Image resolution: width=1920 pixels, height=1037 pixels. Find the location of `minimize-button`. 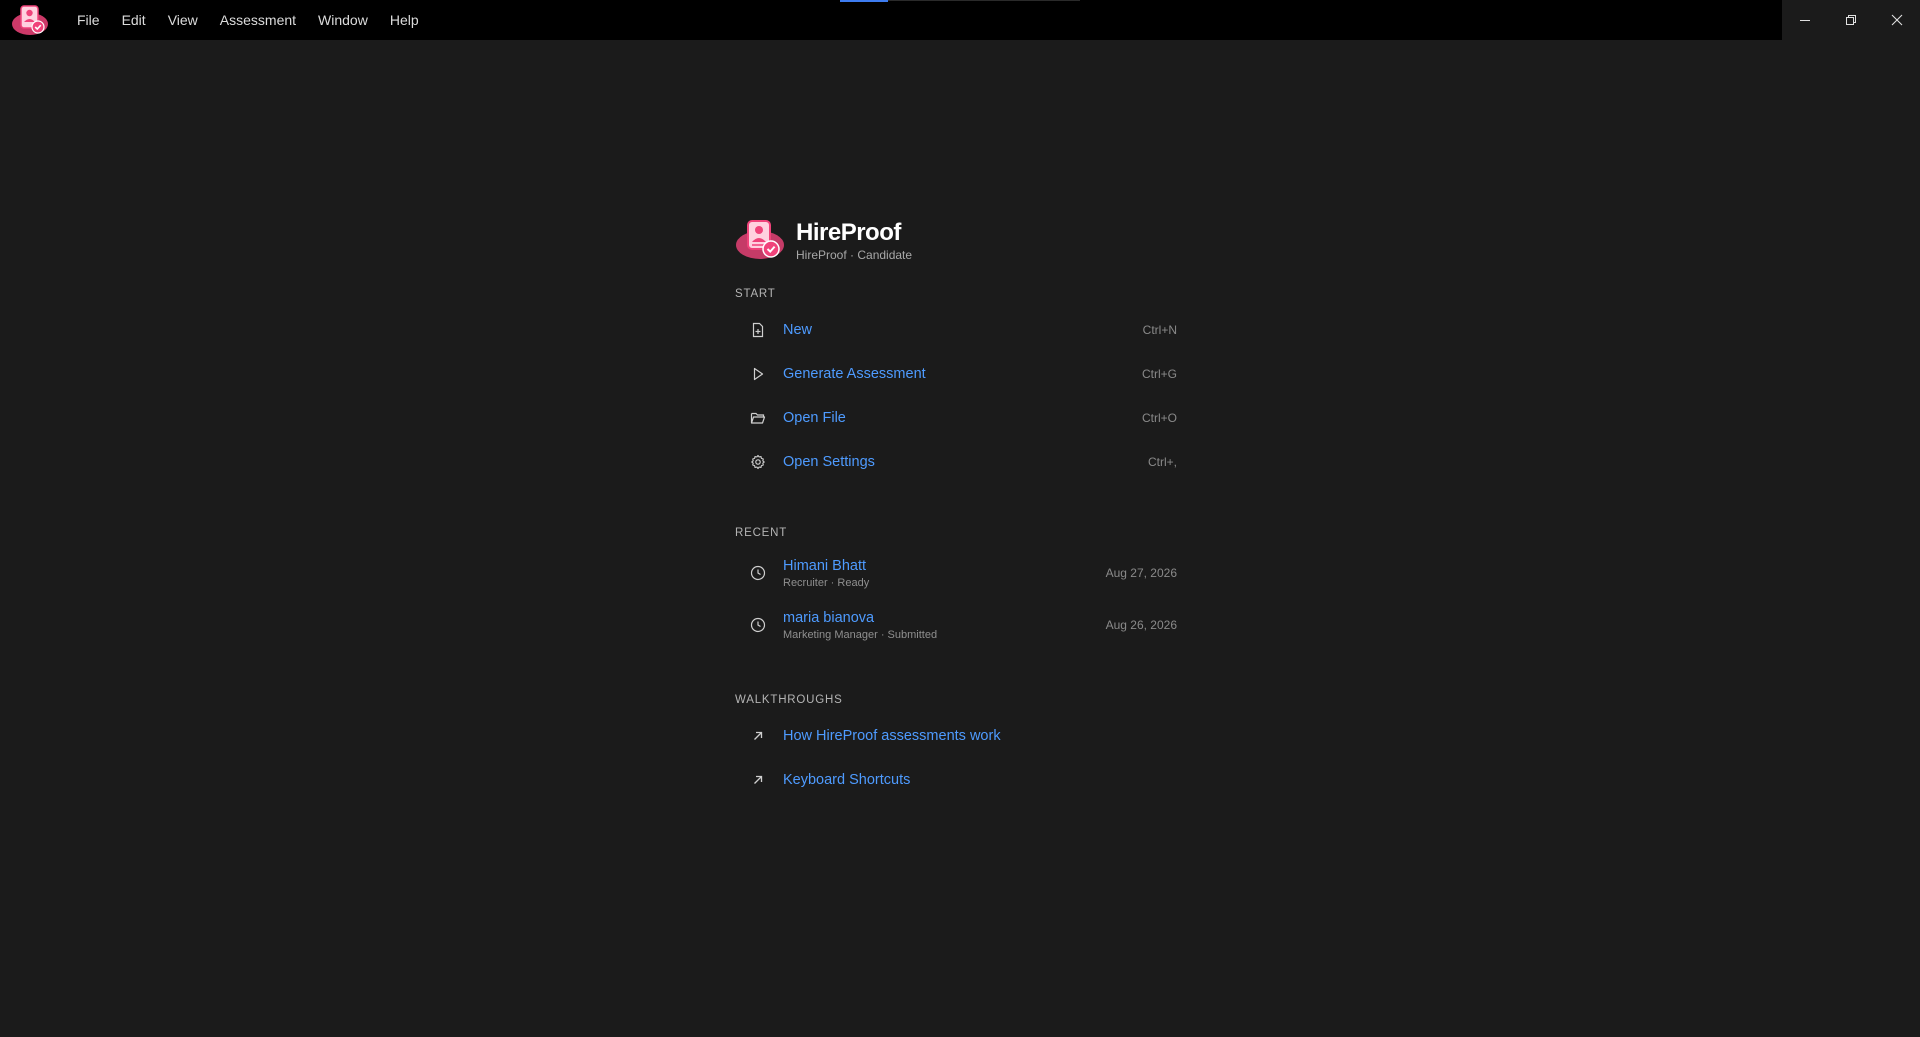

minimize-button is located at coordinates (1805, 20).